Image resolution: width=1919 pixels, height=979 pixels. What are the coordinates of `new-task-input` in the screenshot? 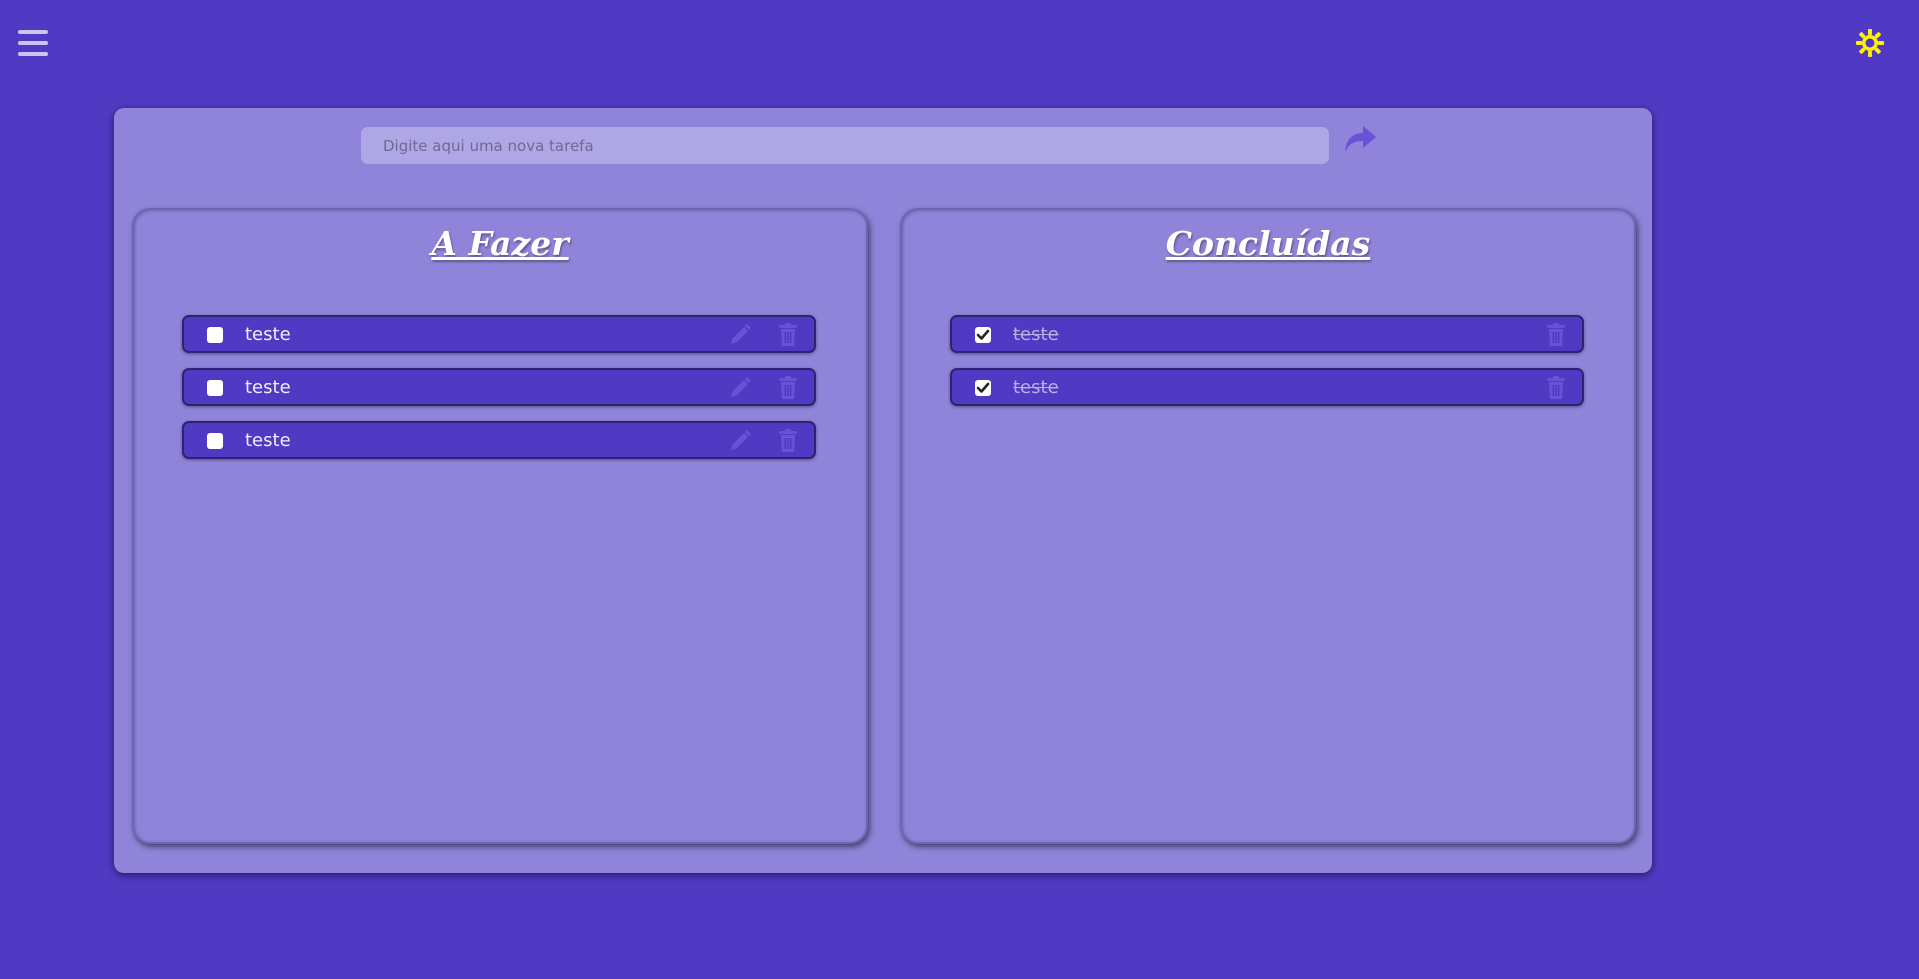 It's located at (845, 145).